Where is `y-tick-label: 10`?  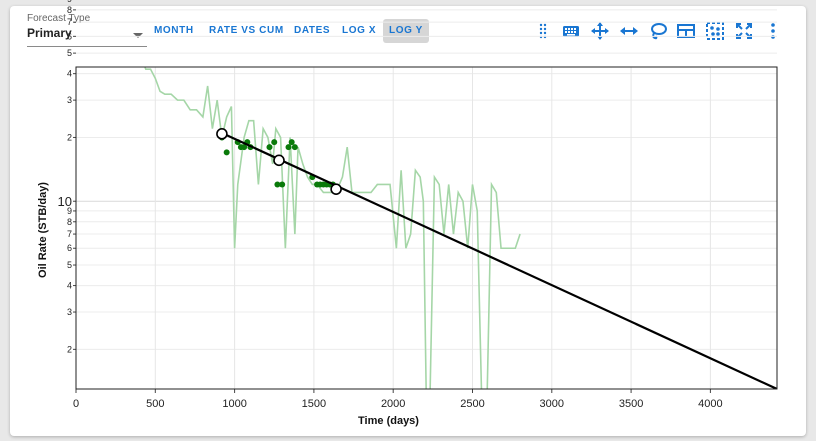
y-tick-label: 10 is located at coordinates (65, 201).